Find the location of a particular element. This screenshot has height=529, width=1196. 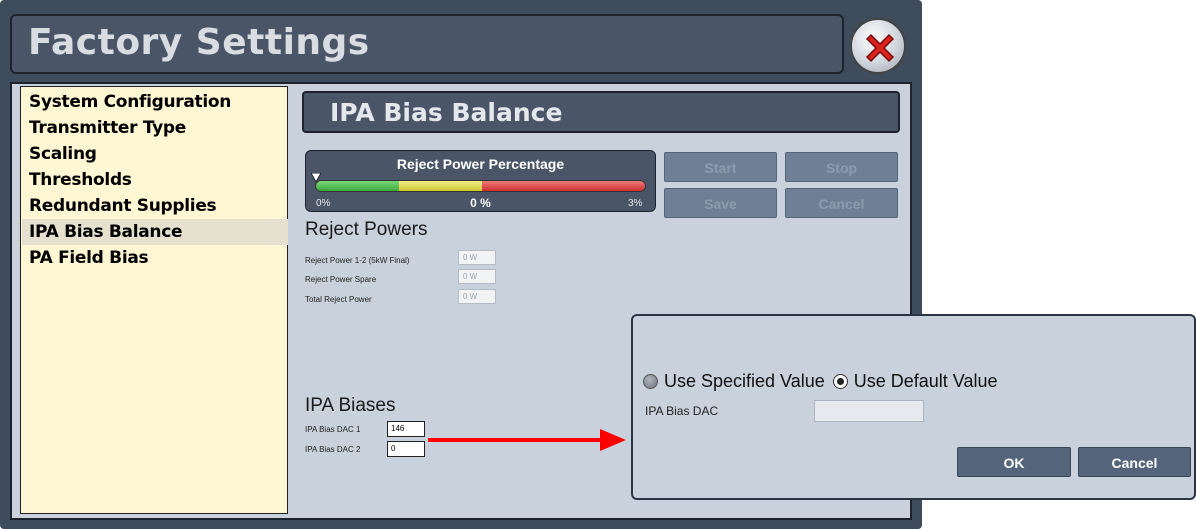

reject-meter-bar is located at coordinates (480, 186).